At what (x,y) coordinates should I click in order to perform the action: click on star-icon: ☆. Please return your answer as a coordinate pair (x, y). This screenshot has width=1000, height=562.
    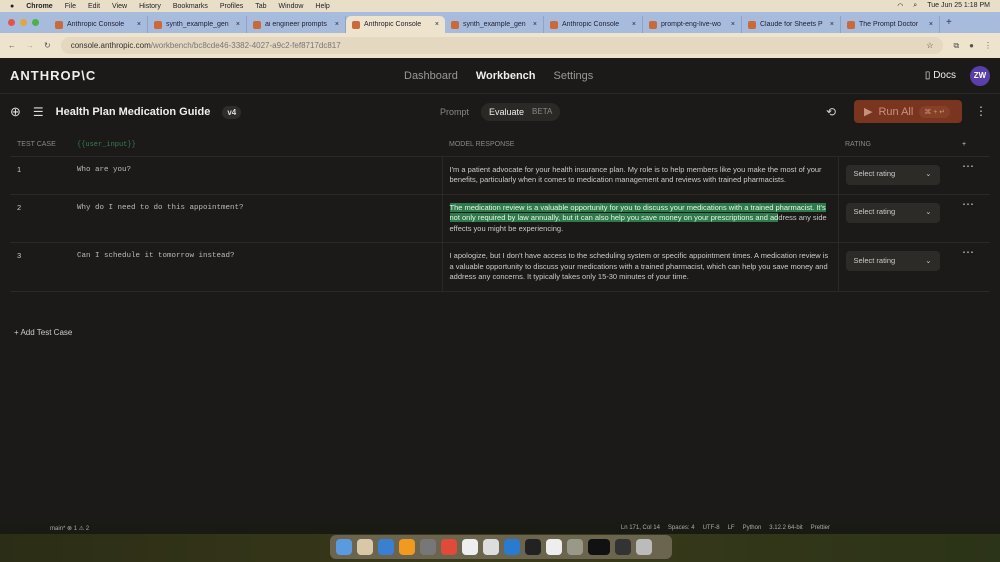
    Looking at the image, I should click on (929, 45).